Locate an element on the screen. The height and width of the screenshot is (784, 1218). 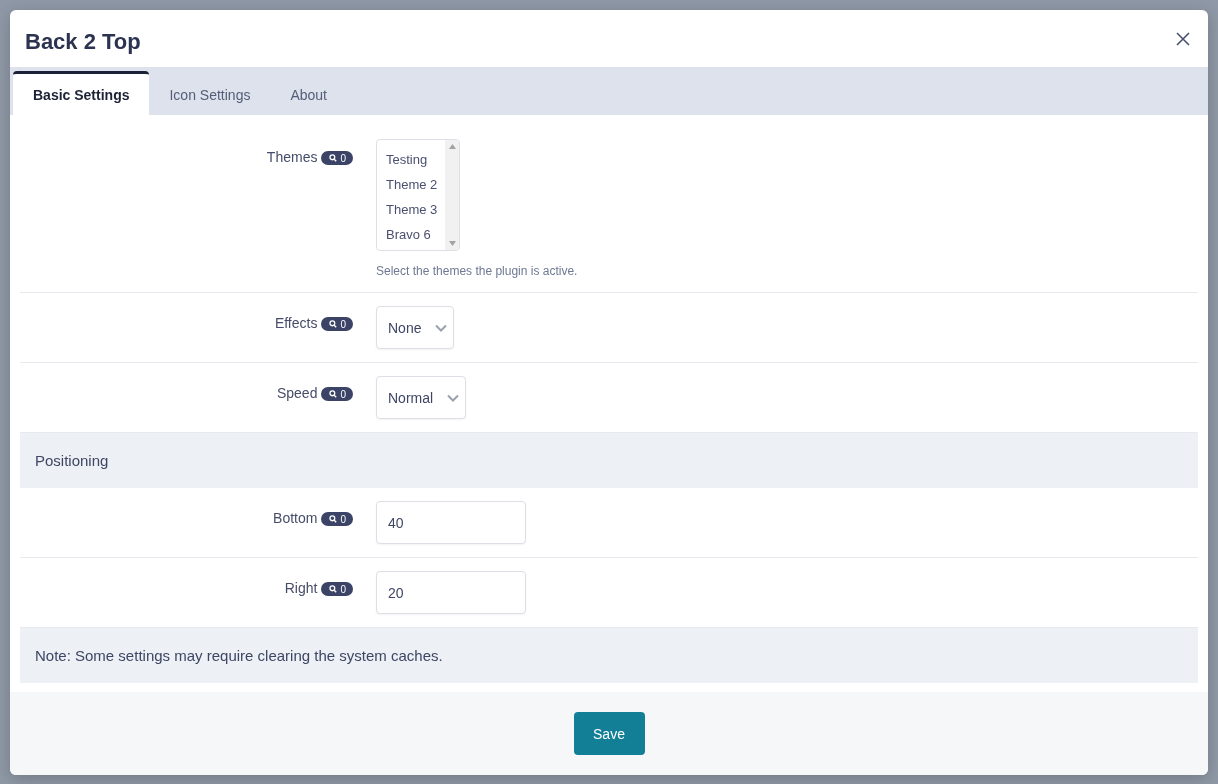
close-icon is located at coordinates (1183, 38).